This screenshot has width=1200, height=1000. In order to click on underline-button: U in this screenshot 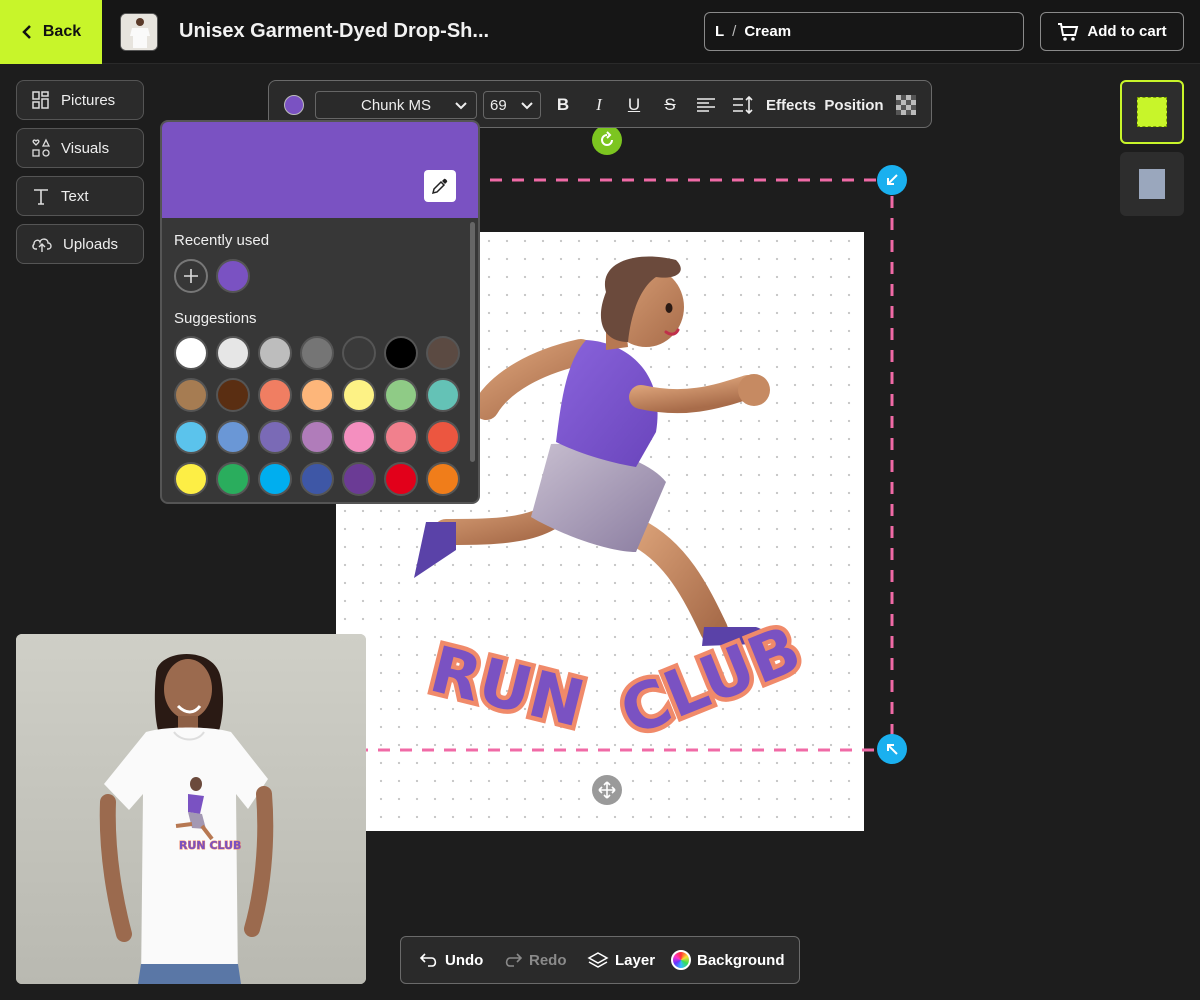, I will do `click(634, 105)`.